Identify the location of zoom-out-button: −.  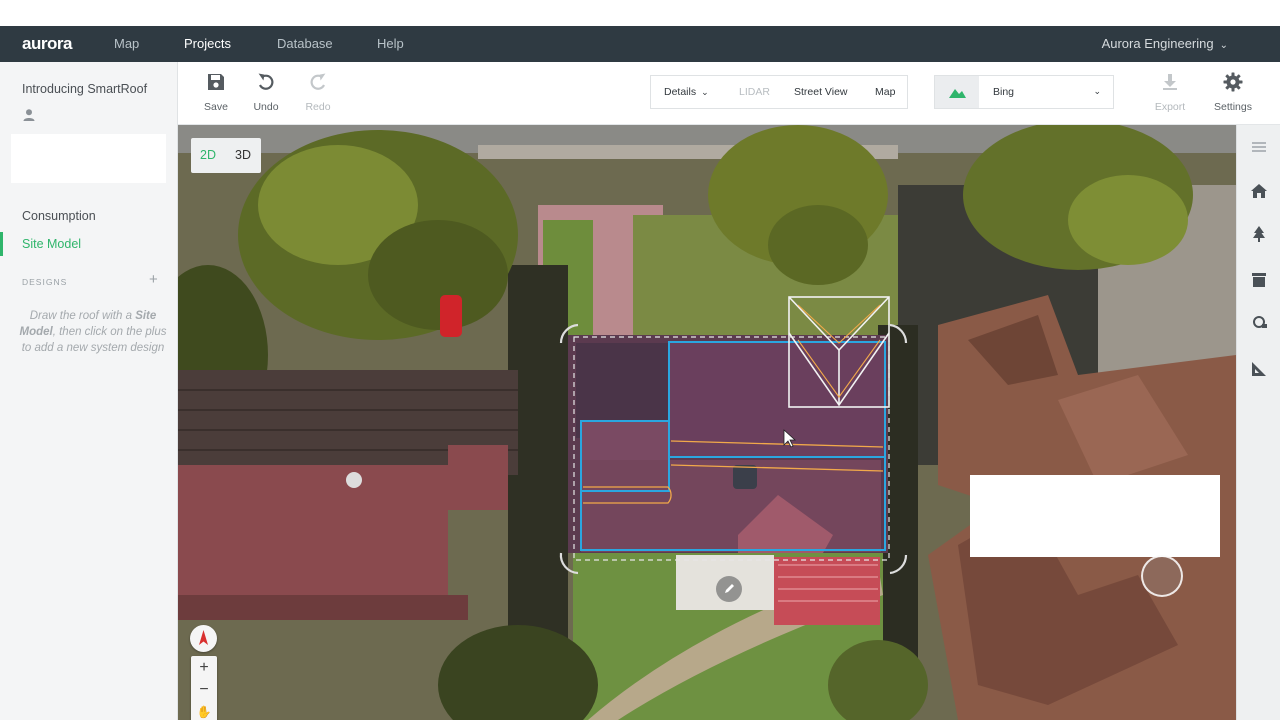
(204, 690).